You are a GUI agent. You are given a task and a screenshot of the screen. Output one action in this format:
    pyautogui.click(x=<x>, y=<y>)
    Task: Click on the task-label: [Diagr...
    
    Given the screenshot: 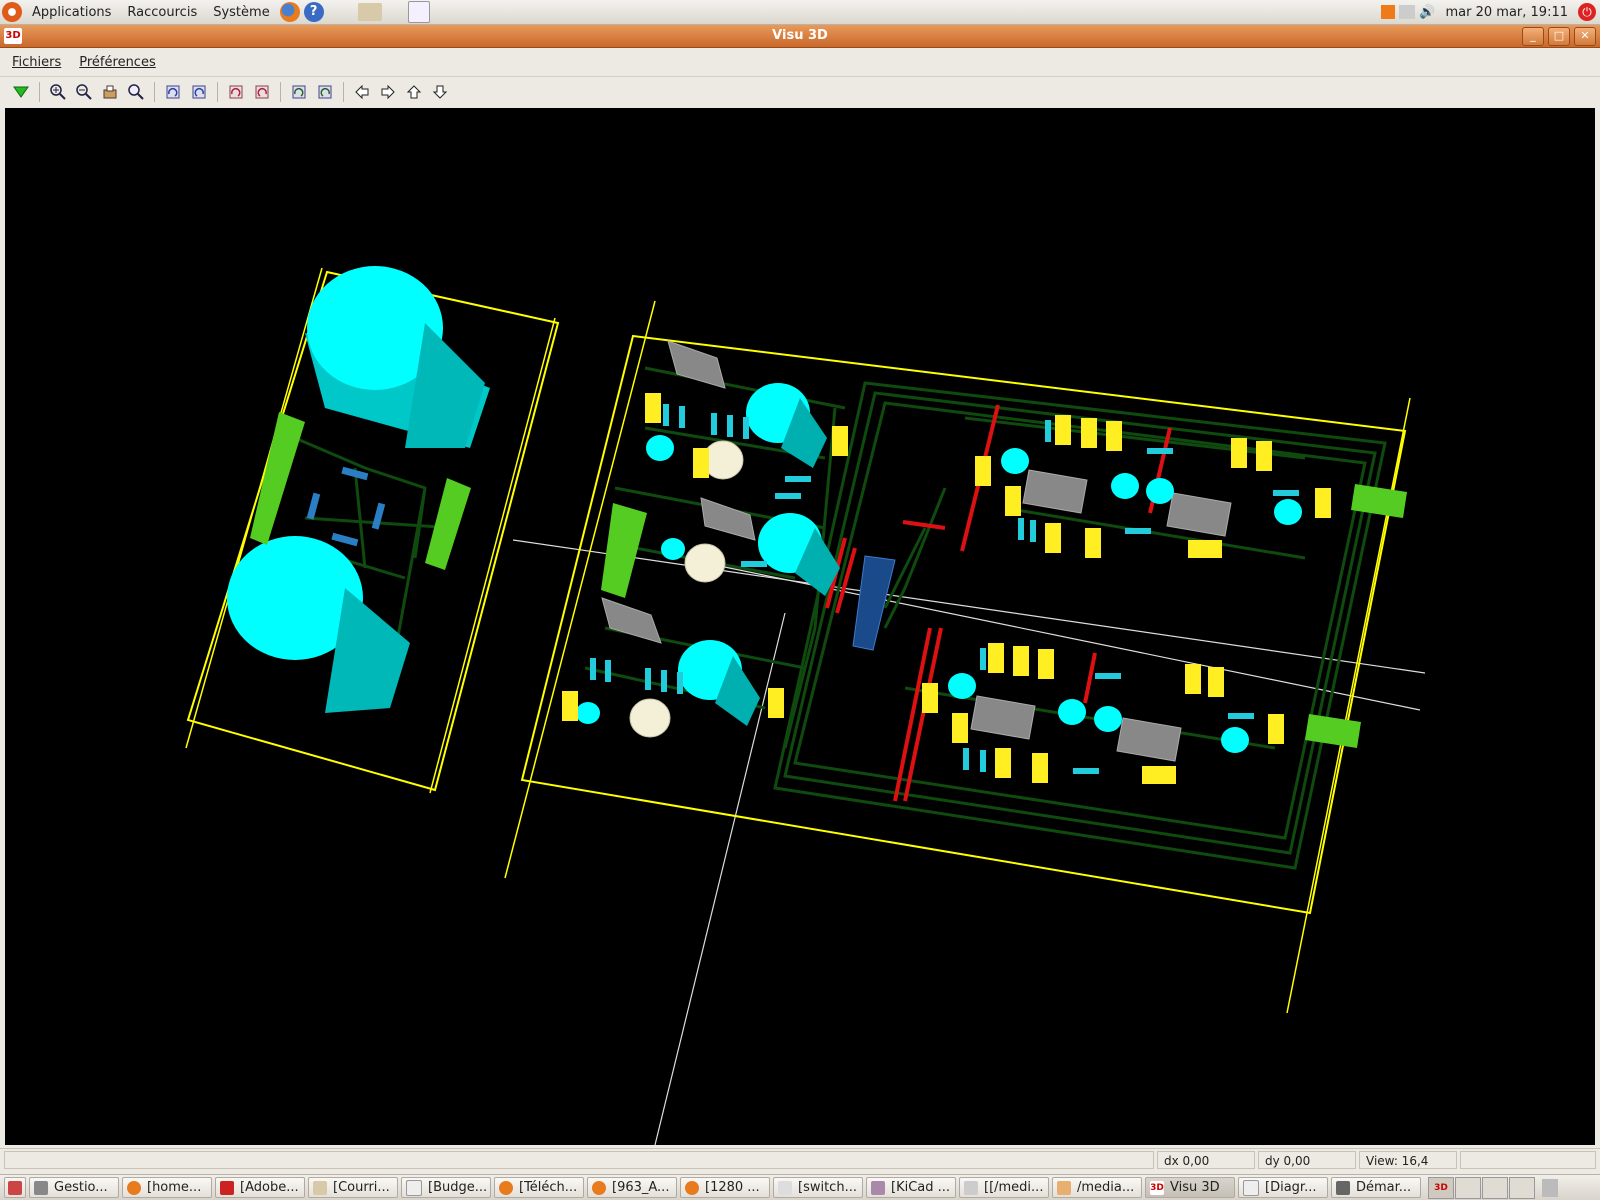 What is the action you would take?
    pyautogui.click(x=1291, y=1187)
    